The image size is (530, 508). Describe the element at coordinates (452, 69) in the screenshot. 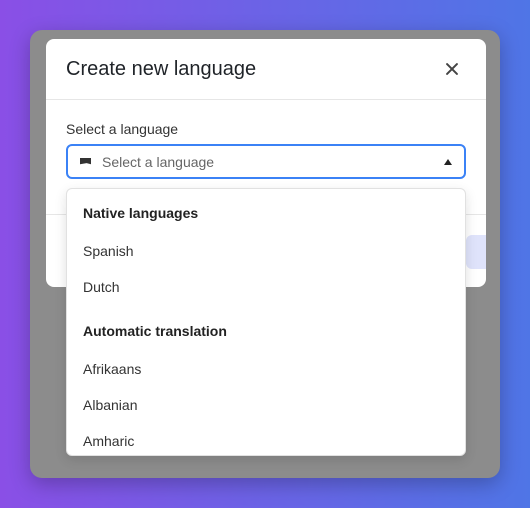

I see `close-icon` at that location.